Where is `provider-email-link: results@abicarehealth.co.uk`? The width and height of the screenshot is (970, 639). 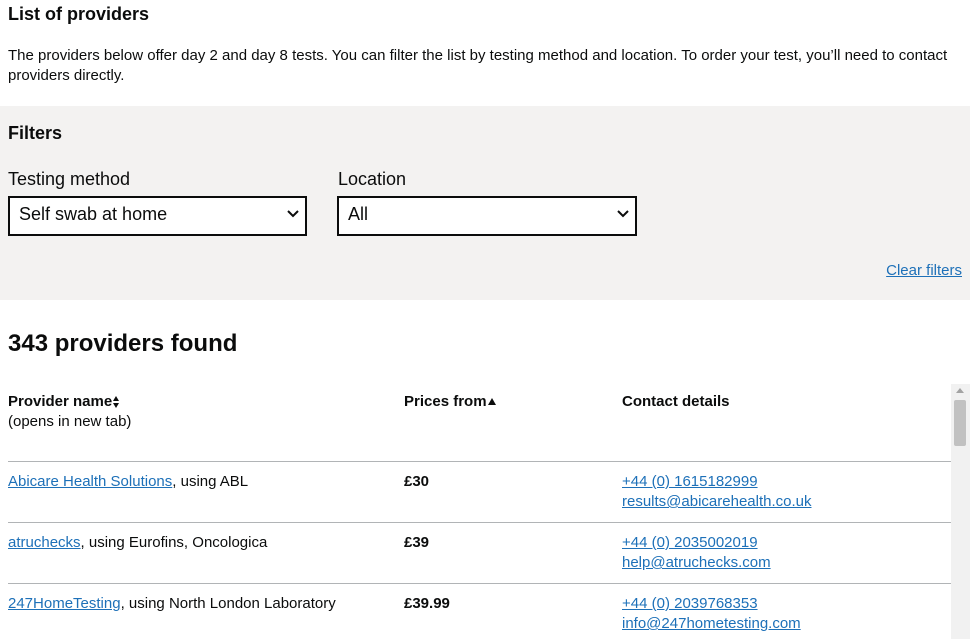 provider-email-link: results@abicarehealth.co.uk is located at coordinates (717, 502).